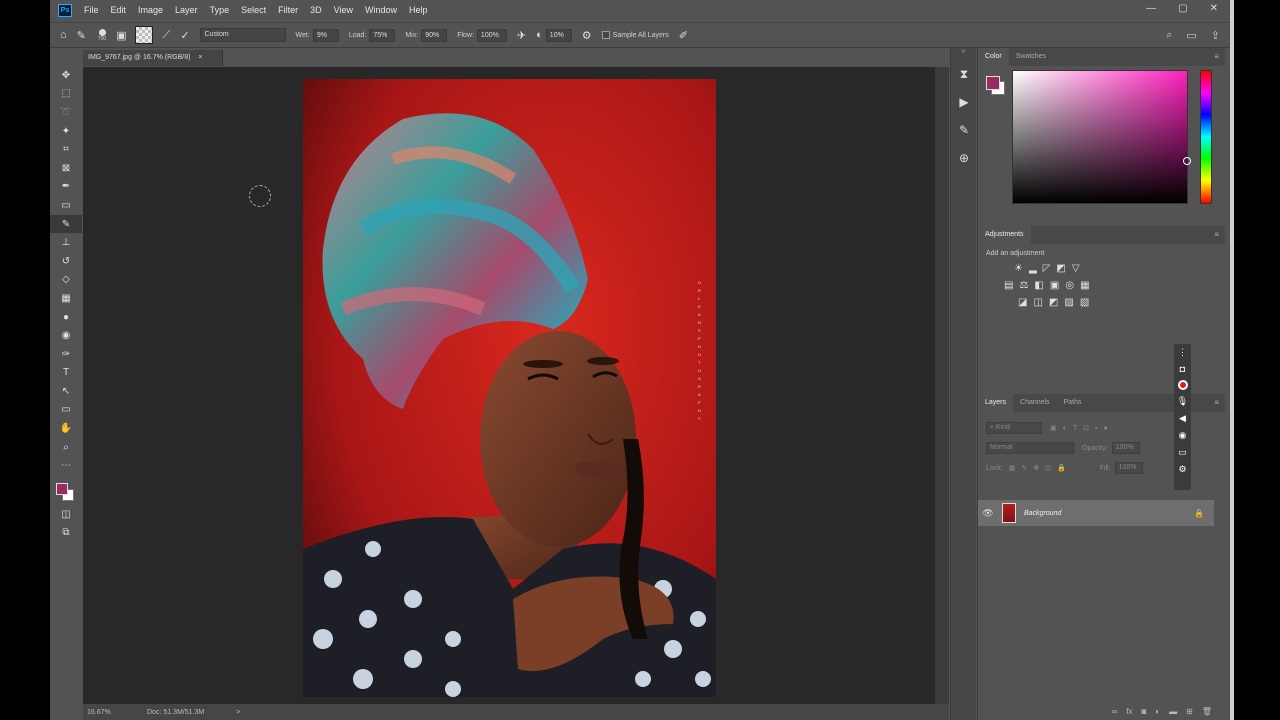  Describe the element at coordinates (993, 57) in the screenshot. I see `tab-color: Color` at that location.